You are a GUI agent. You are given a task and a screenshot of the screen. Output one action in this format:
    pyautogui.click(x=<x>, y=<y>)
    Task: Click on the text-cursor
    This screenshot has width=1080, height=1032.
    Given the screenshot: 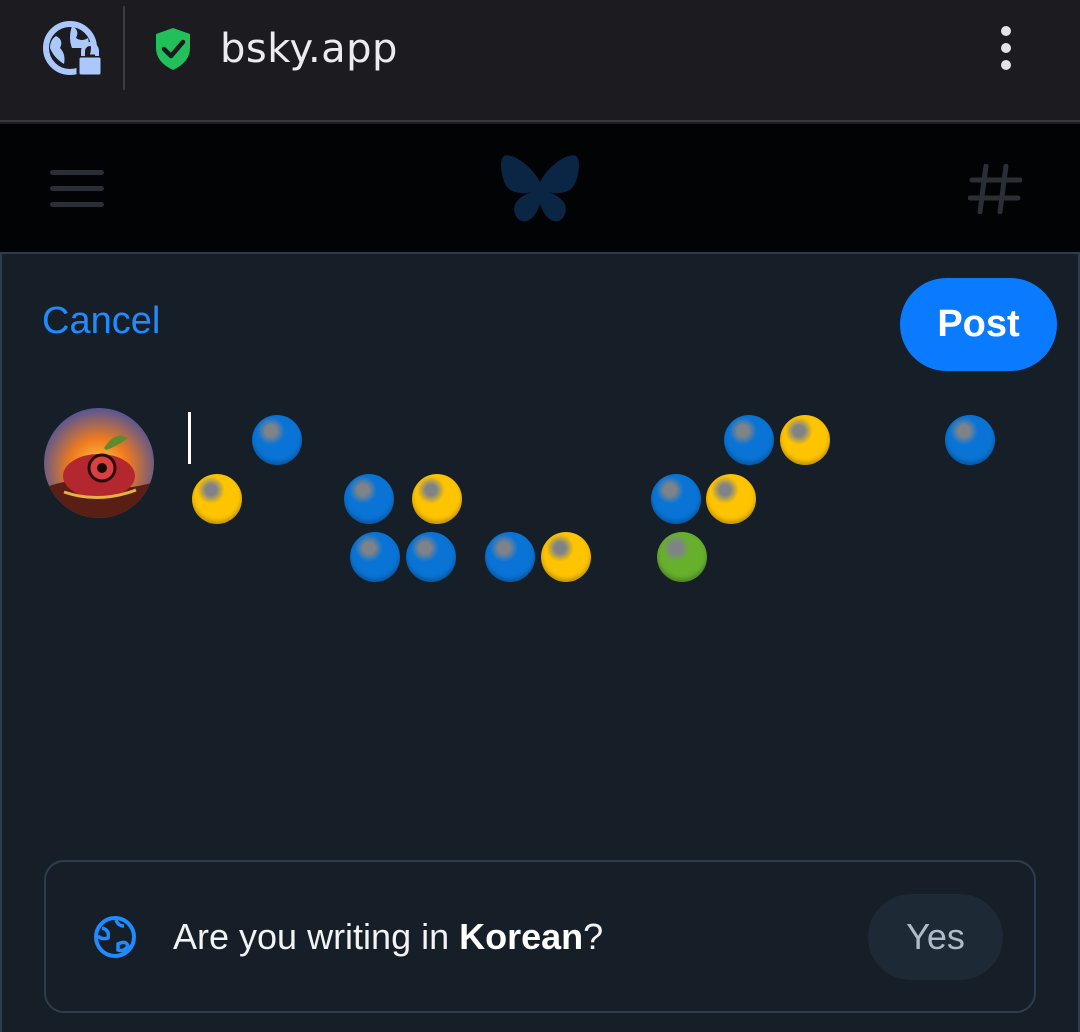 What is the action you would take?
    pyautogui.click(x=189, y=438)
    